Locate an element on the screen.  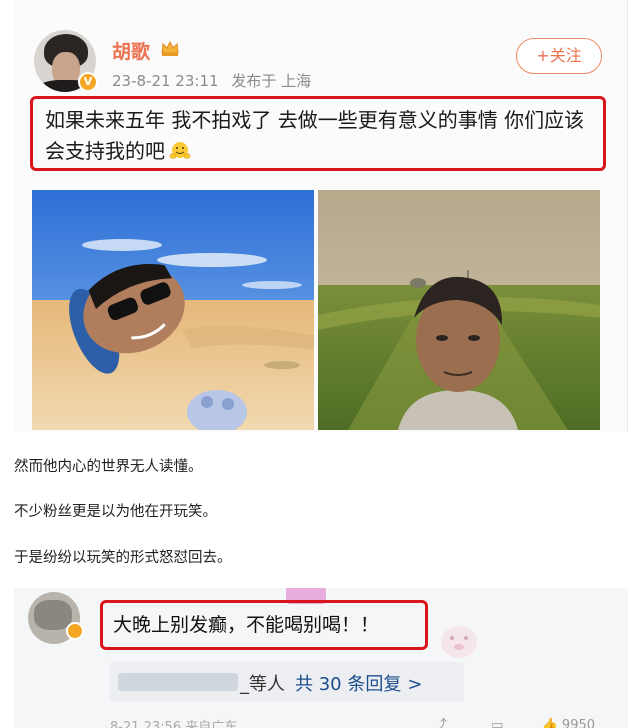
like-count: 9950 is located at coordinates (578, 723).